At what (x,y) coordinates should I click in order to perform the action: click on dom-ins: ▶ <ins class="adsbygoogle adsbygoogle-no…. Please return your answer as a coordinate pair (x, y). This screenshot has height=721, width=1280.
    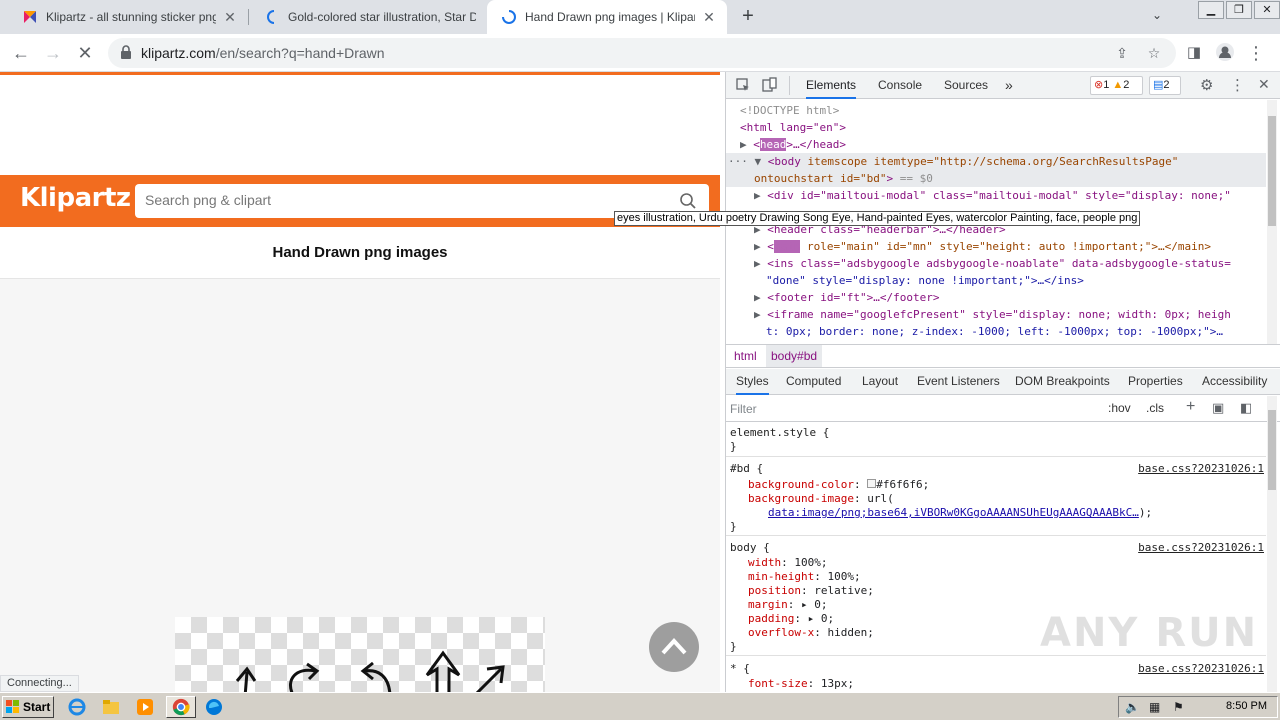
    Looking at the image, I should click on (992, 263).